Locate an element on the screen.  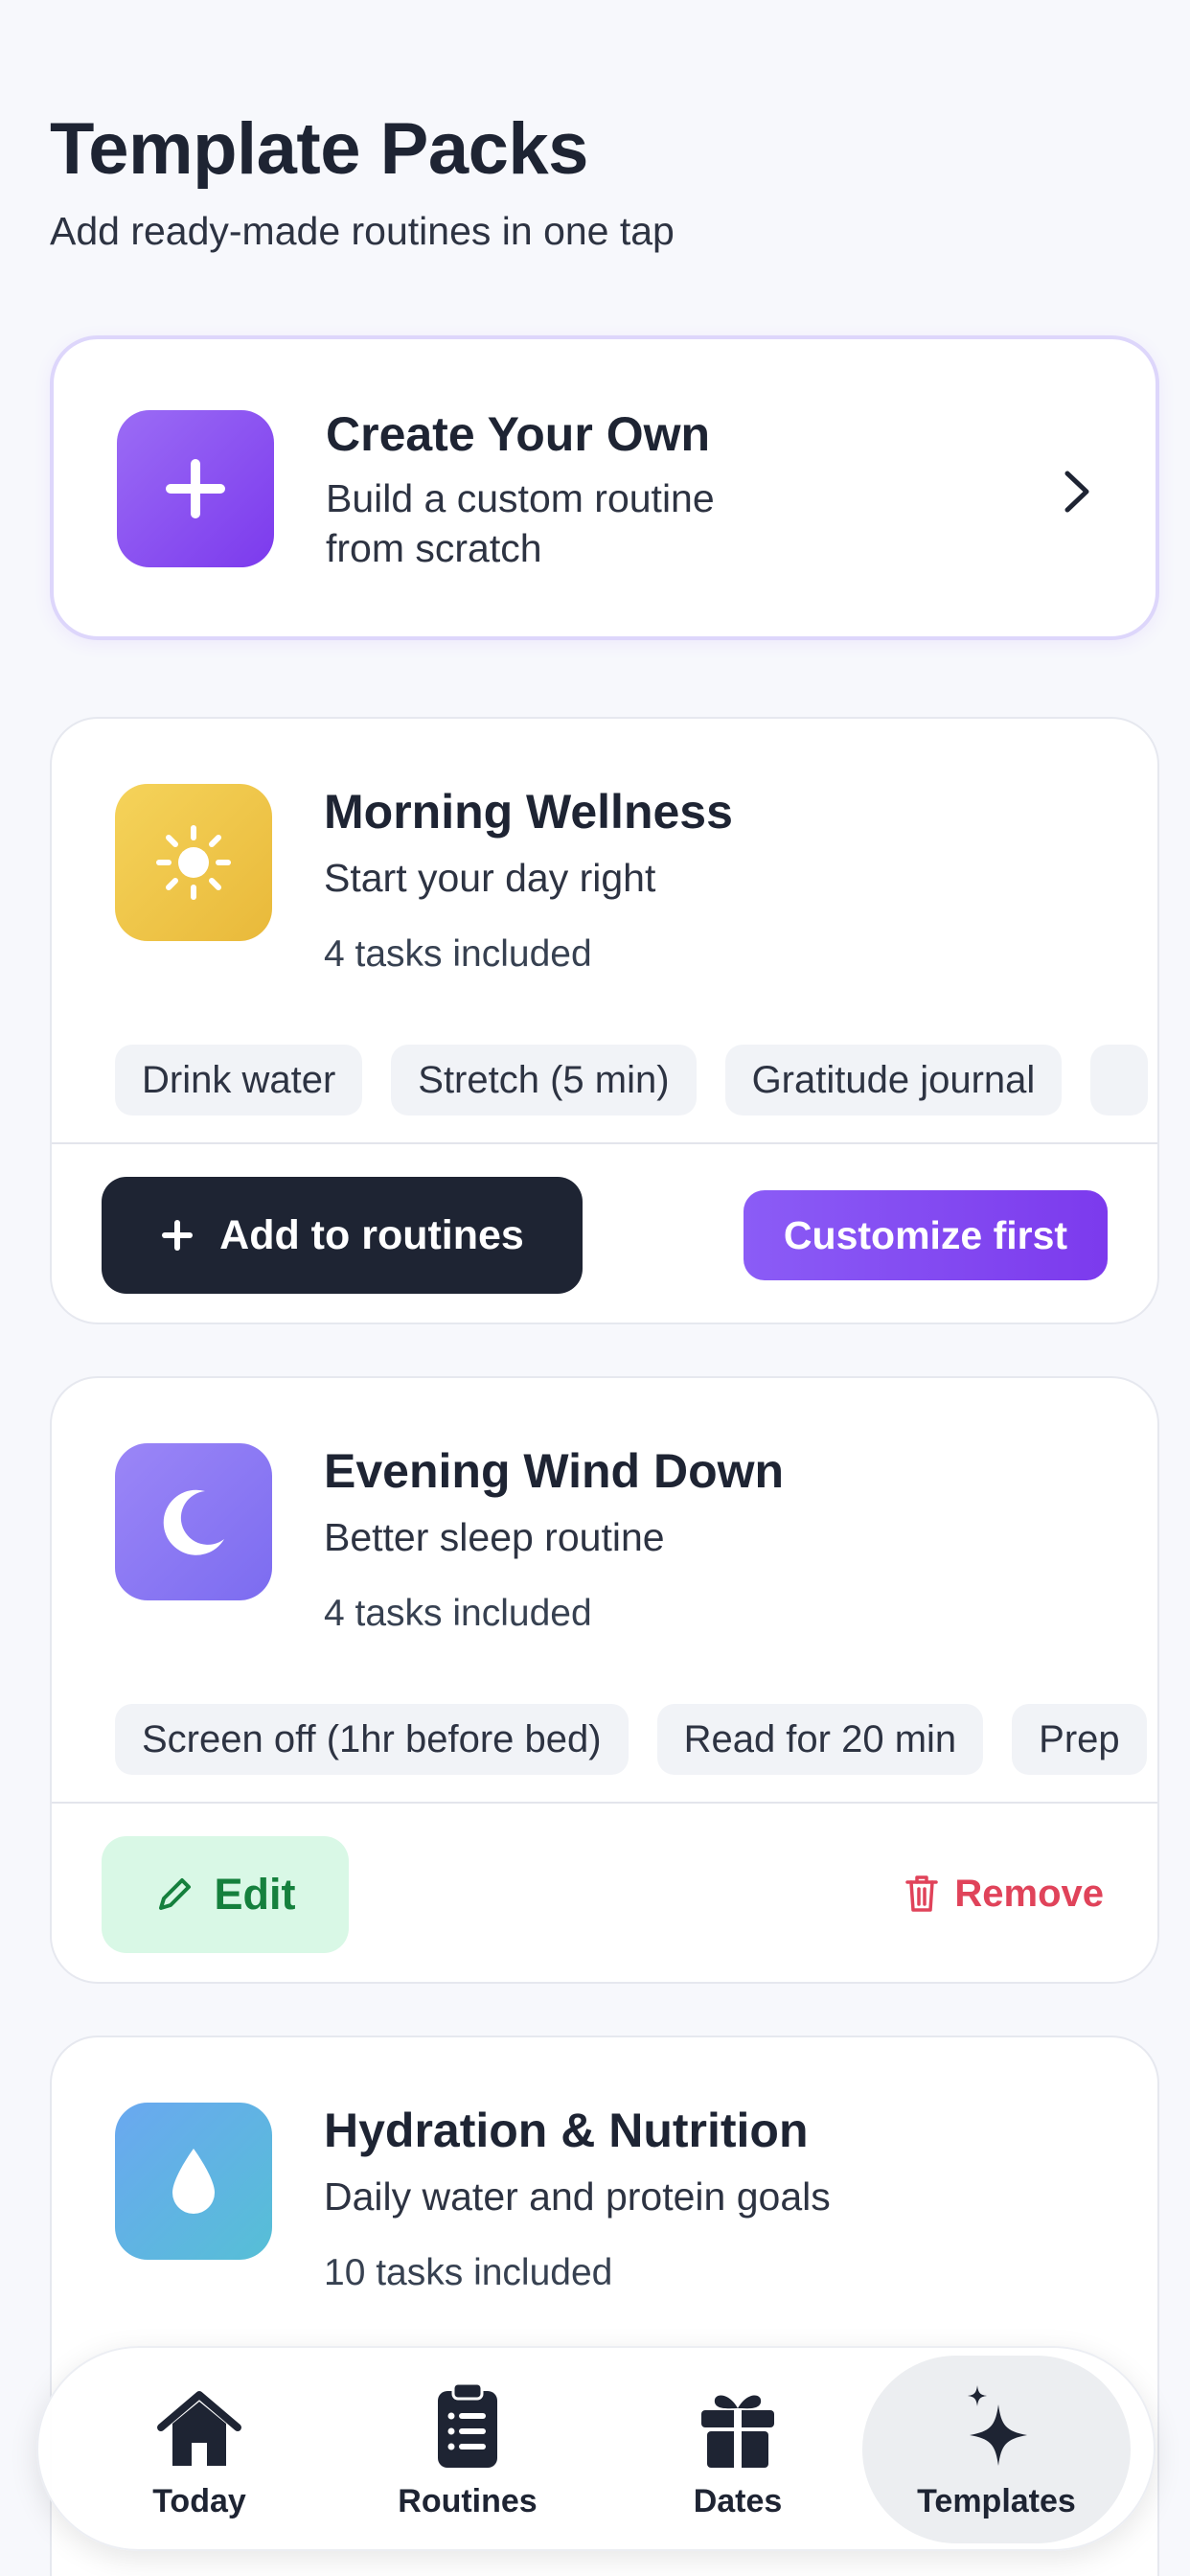
moon-icon is located at coordinates (194, 1522).